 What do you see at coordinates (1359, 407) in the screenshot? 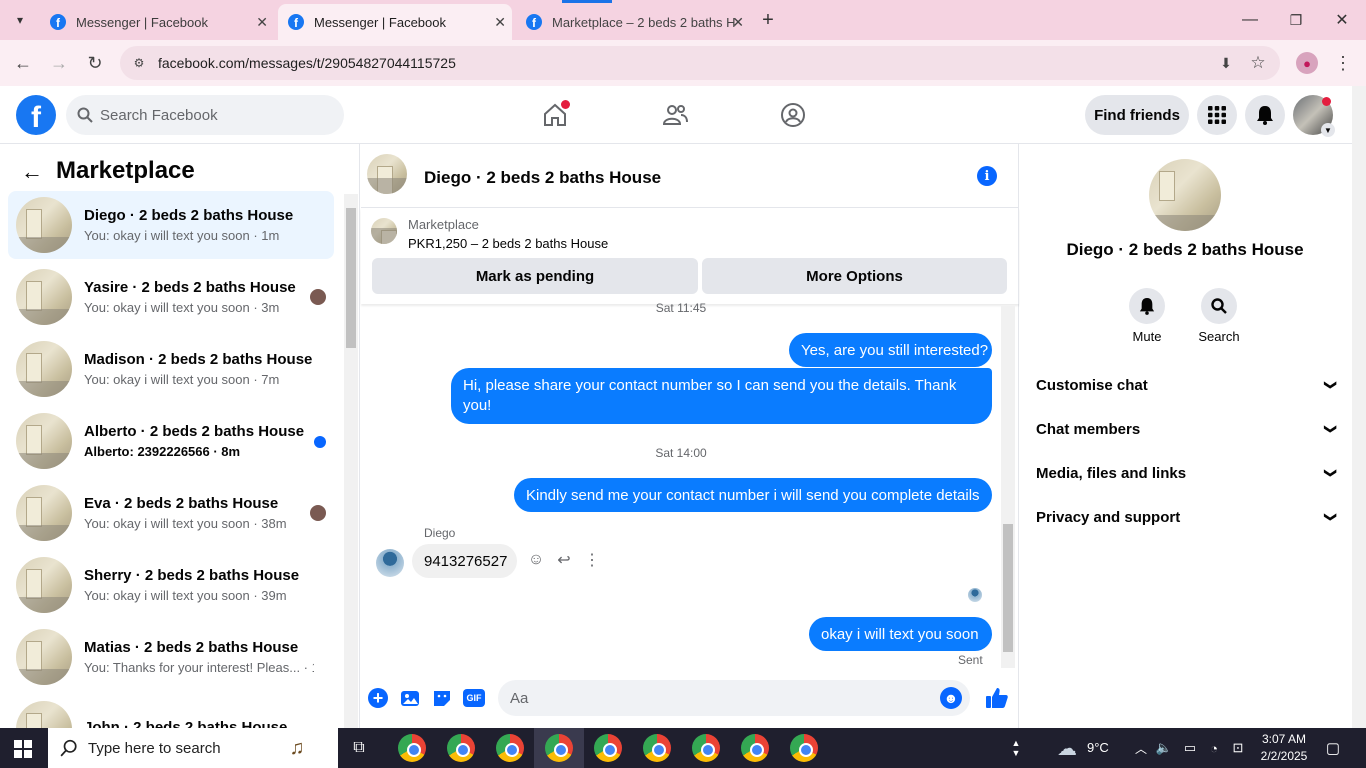
I see `page-scrollbar` at bounding box center [1359, 407].